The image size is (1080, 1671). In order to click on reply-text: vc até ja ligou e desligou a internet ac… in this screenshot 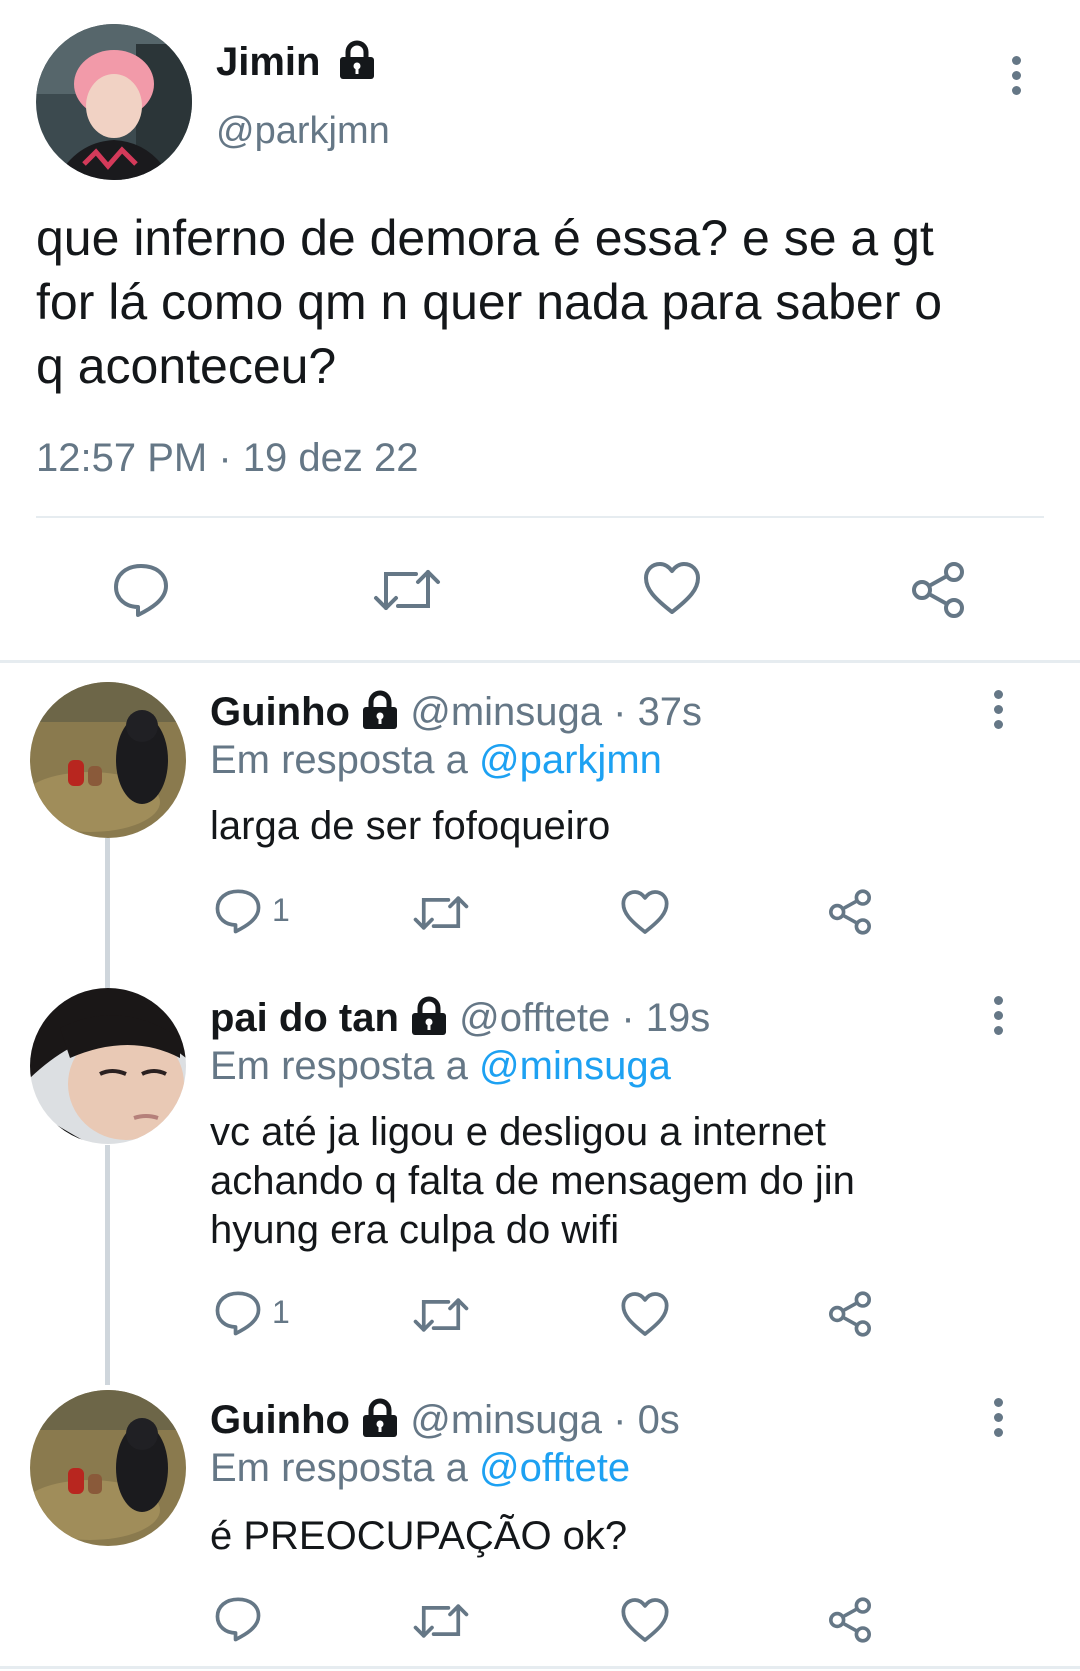, I will do `click(532, 1181)`.